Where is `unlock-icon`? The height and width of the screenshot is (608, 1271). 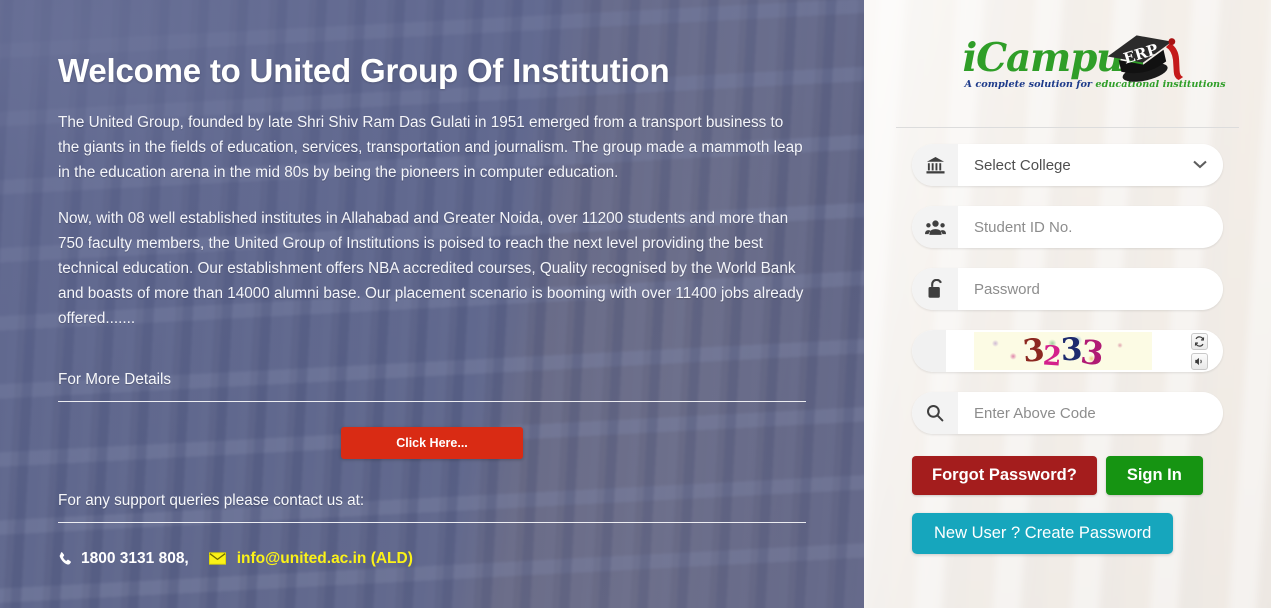
unlock-icon is located at coordinates (935, 289).